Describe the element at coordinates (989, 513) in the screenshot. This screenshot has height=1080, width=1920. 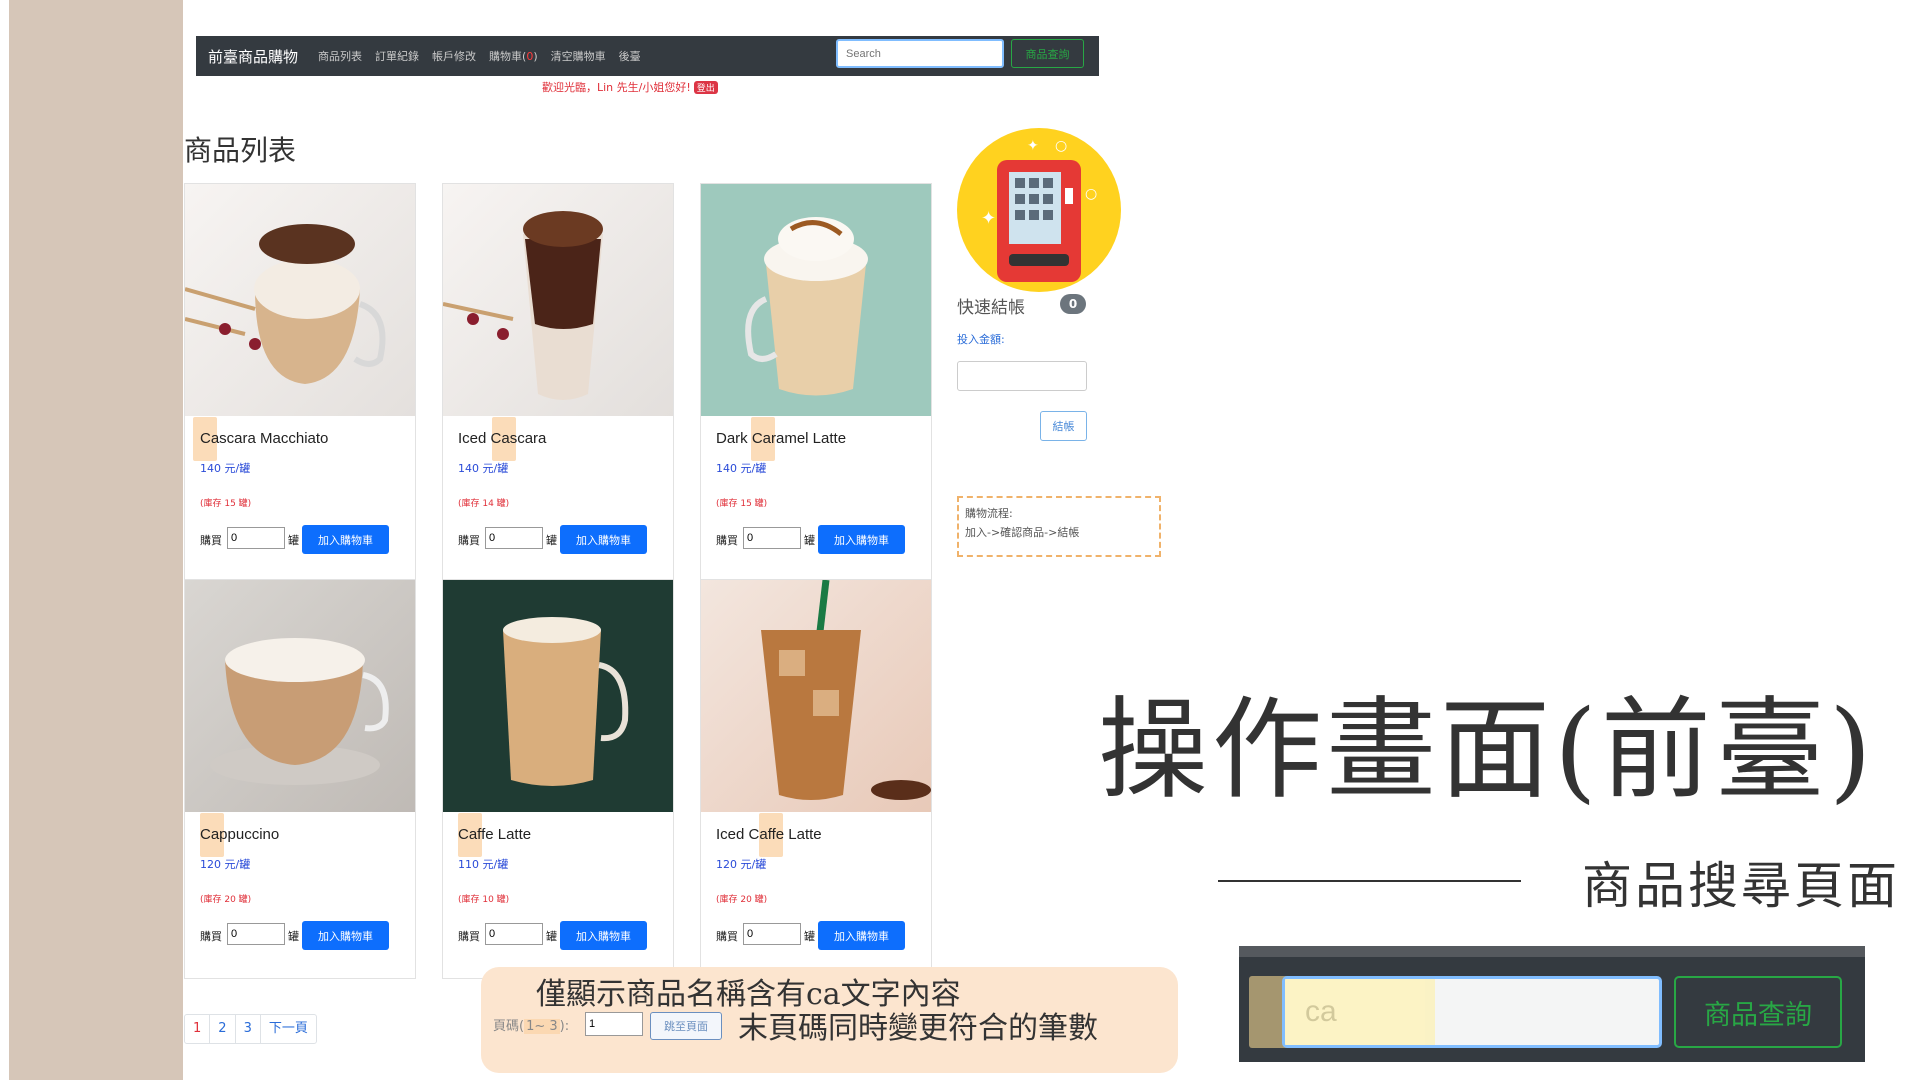
I see `flow-title: 購物流程:` at that location.